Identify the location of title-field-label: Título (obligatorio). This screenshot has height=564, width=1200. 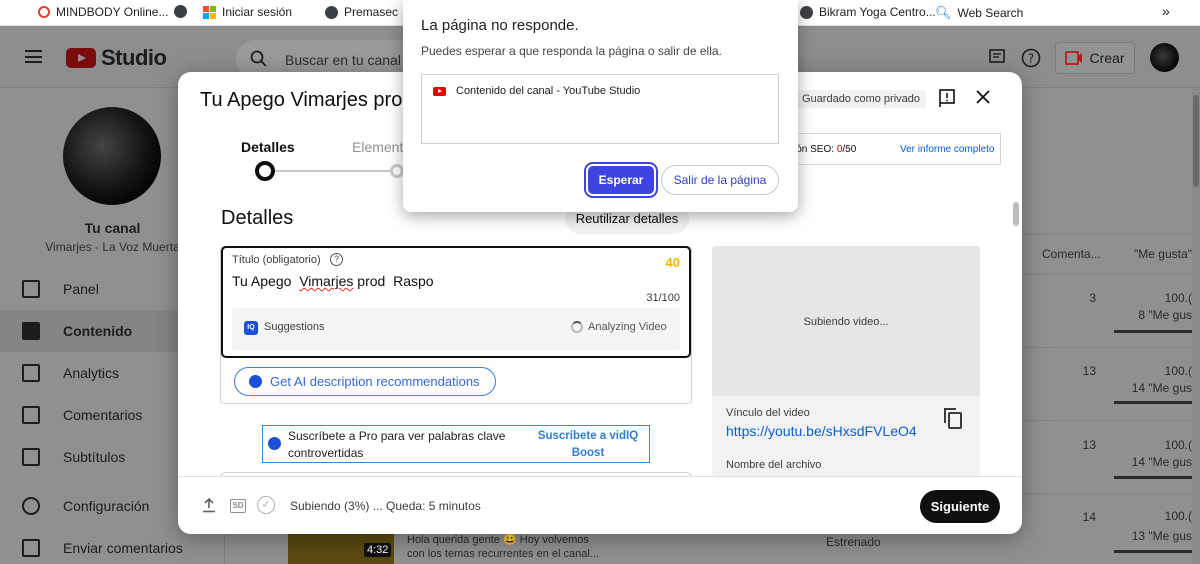
(276, 260).